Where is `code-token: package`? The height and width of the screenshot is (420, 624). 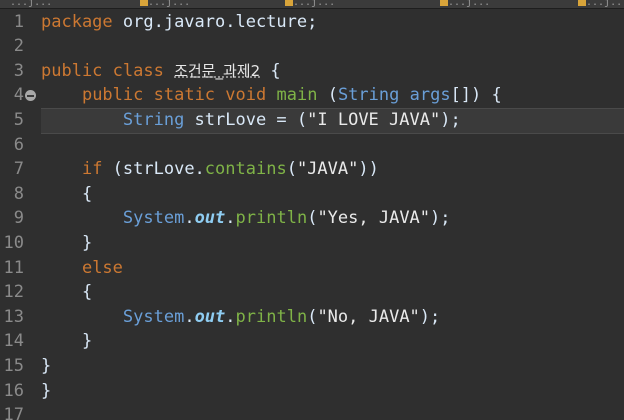 code-token: package is located at coordinates (77, 21).